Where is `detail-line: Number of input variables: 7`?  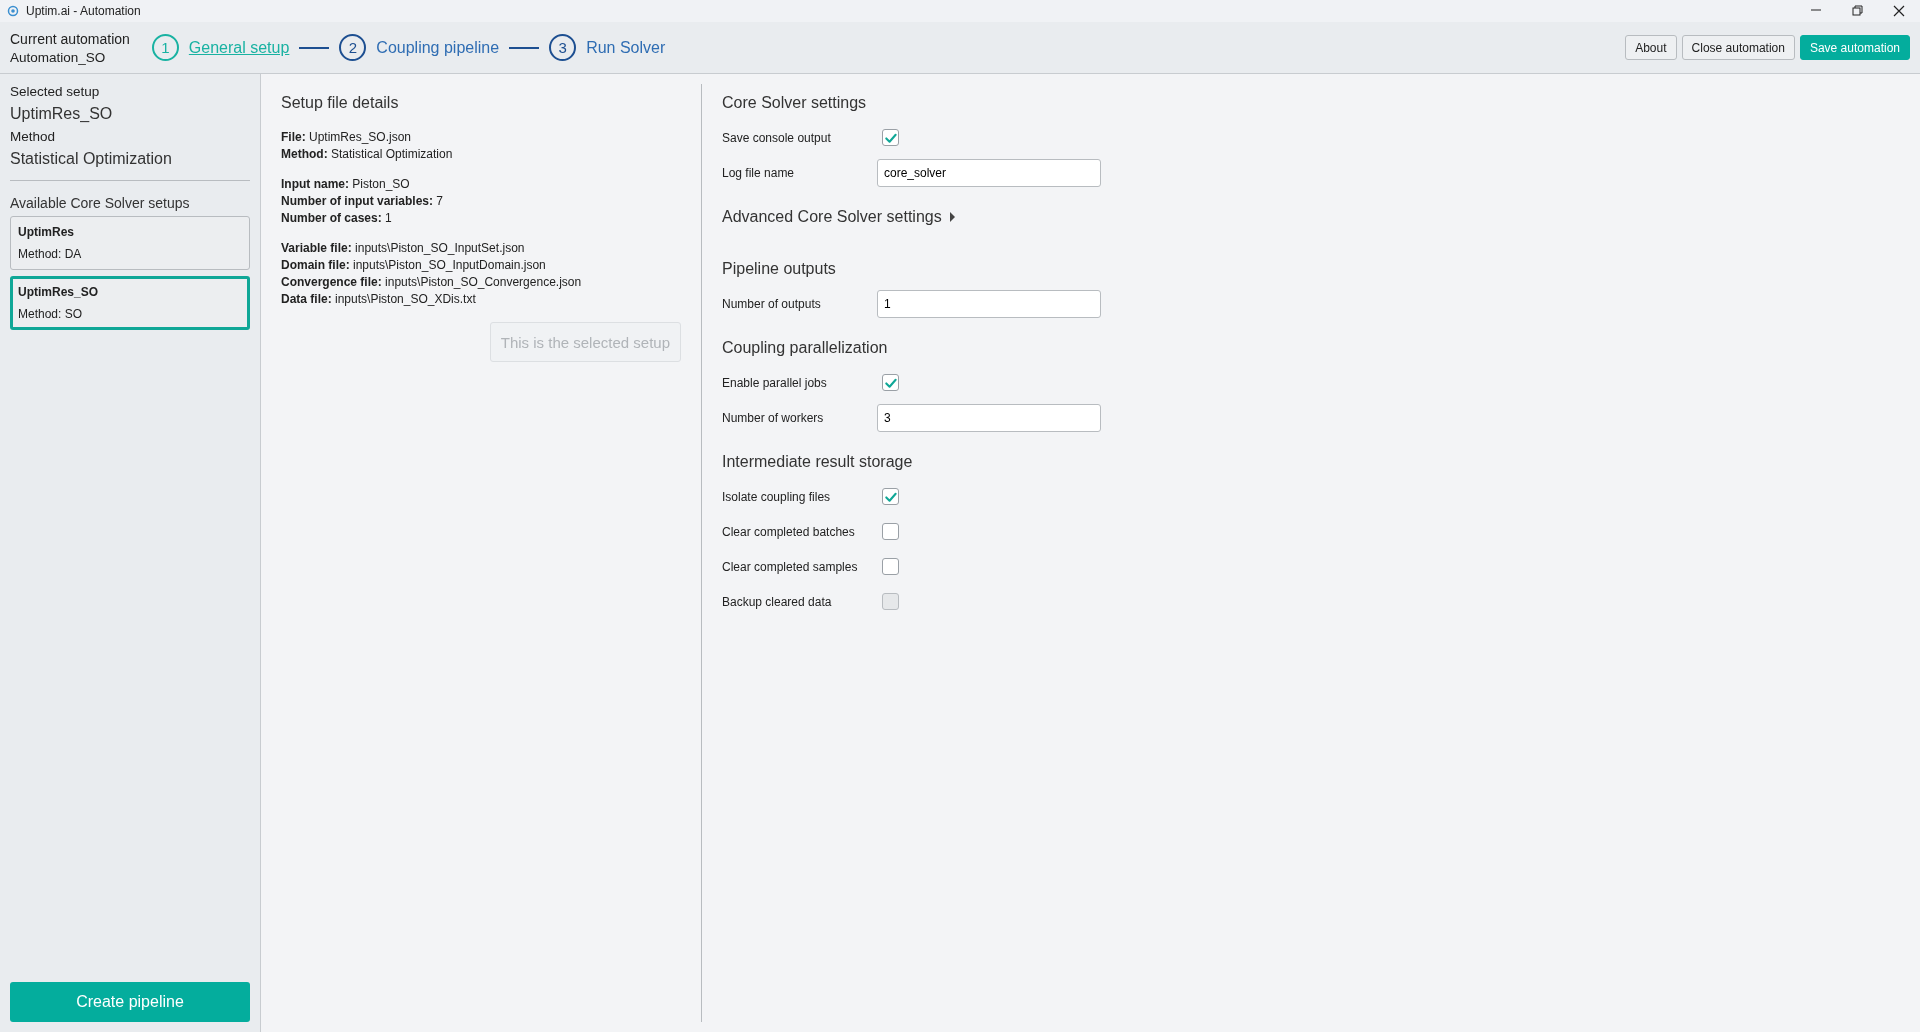
detail-line: Number of input variables: 7 is located at coordinates (363, 201).